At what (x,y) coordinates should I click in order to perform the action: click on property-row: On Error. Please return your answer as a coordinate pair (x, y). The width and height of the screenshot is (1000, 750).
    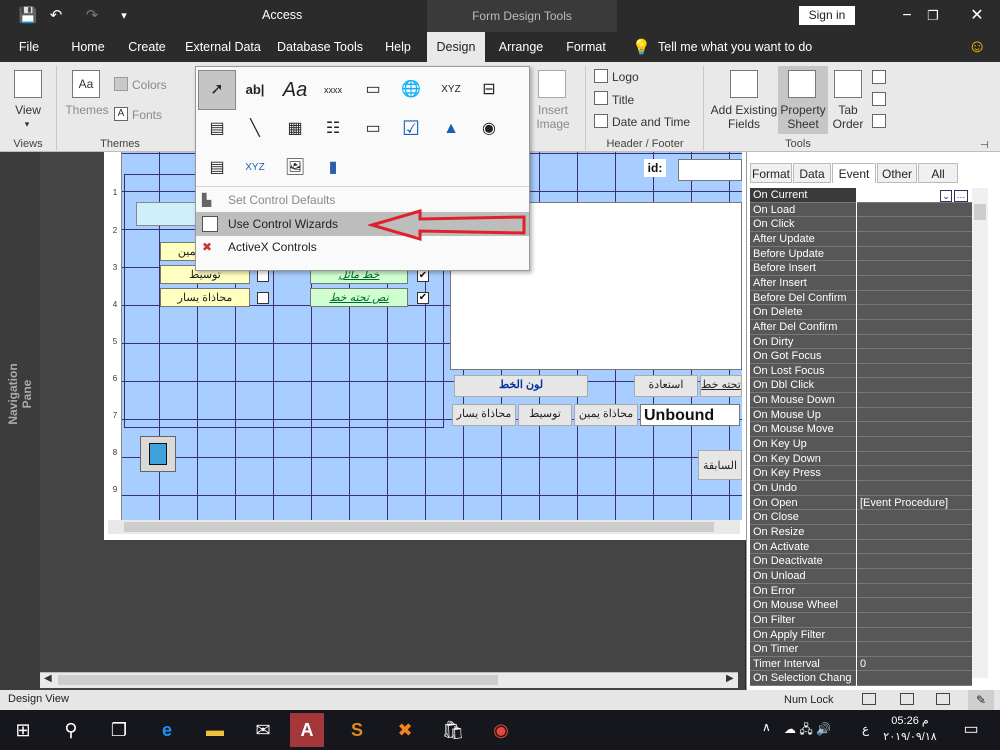
    Looking at the image, I should click on (861, 591).